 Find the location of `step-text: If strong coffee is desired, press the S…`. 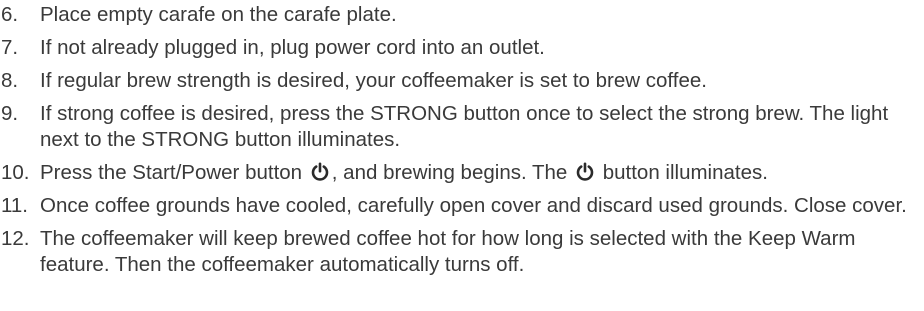

step-text: If strong coffee is desired, press the S… is located at coordinates (464, 126).